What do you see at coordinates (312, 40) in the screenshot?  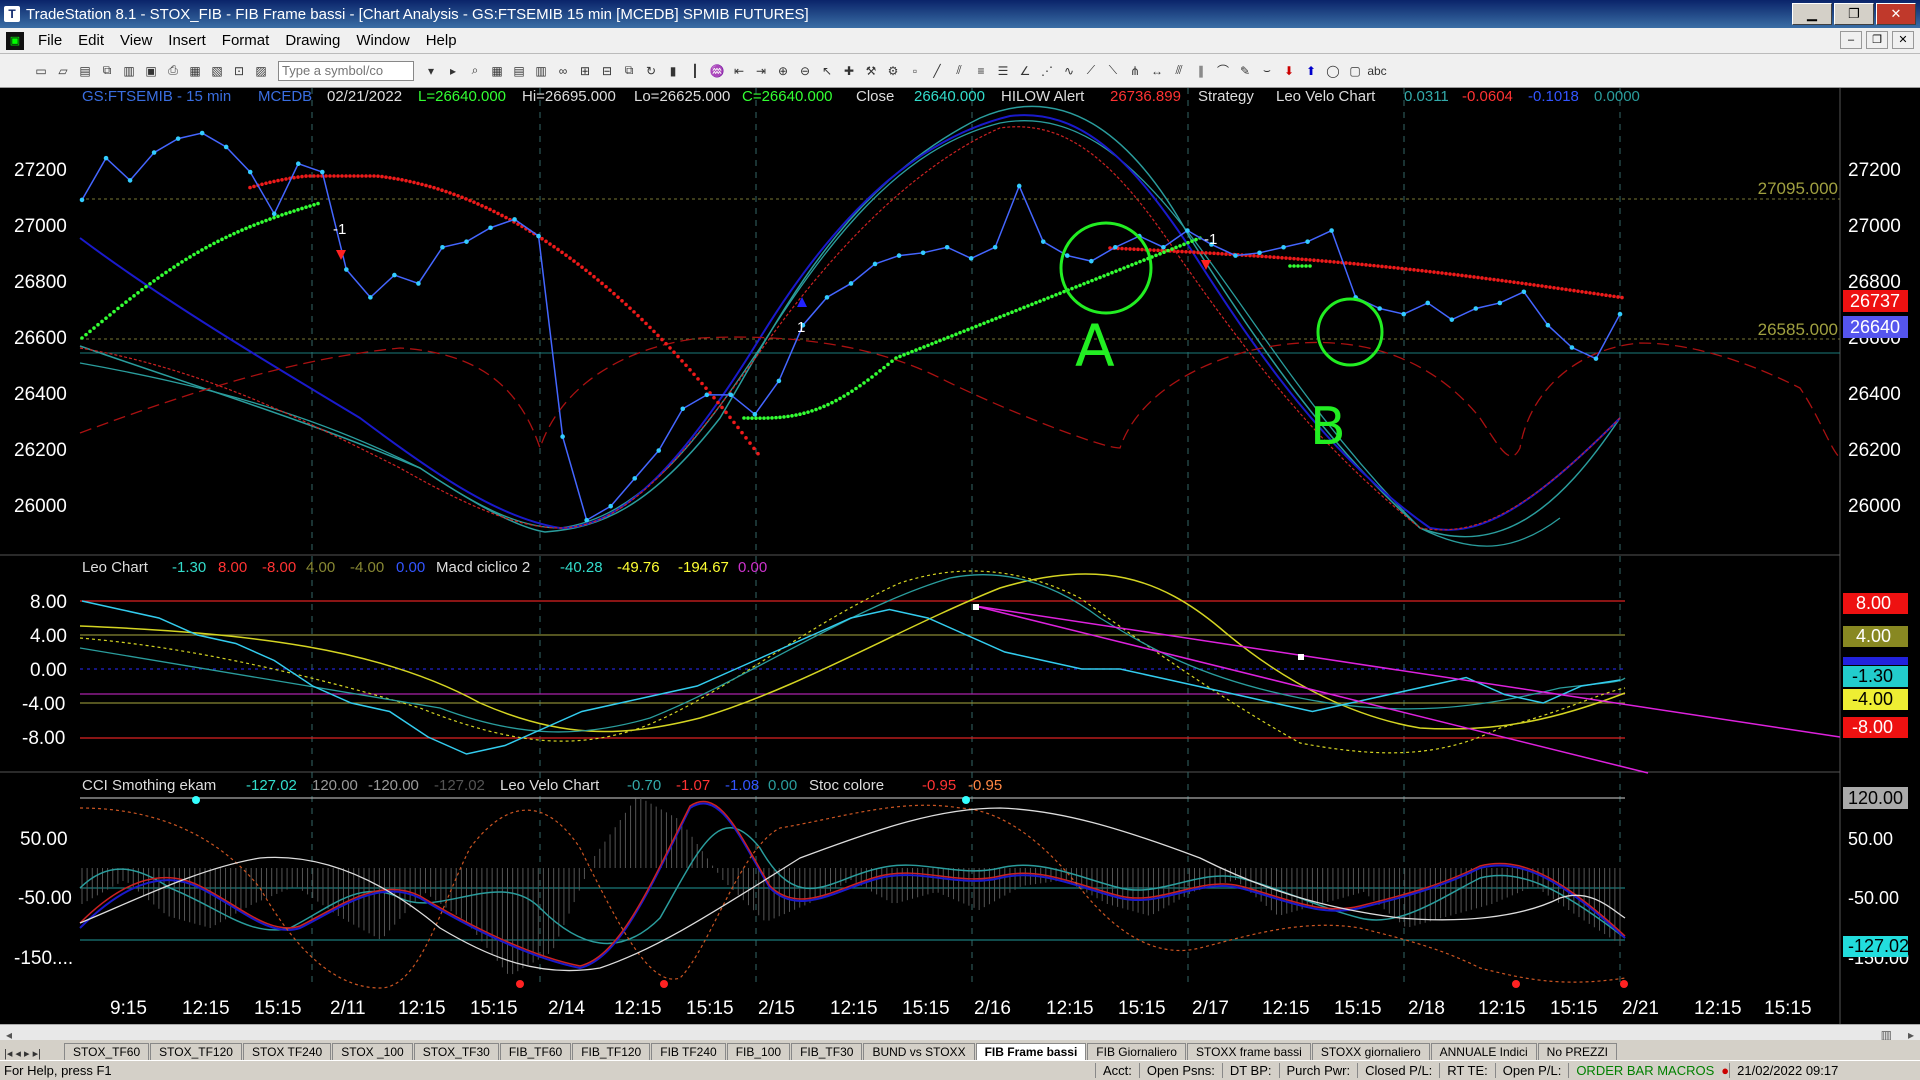 I see `menu-drawing: Drawing` at bounding box center [312, 40].